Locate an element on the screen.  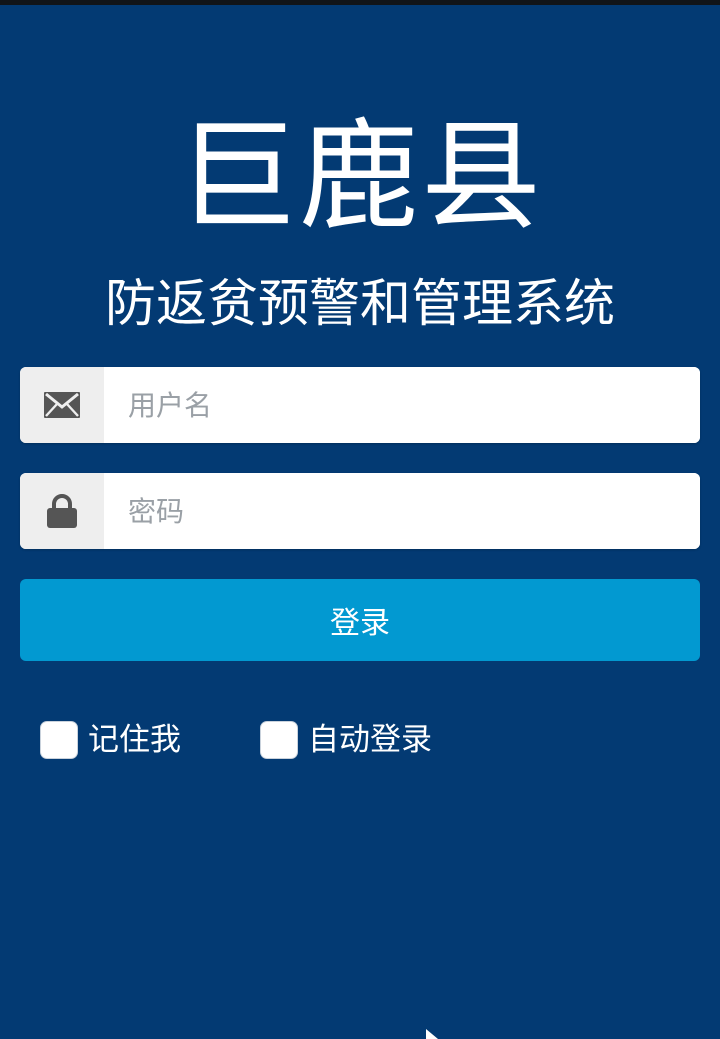
remember-me-checkbox is located at coordinates (59, 740).